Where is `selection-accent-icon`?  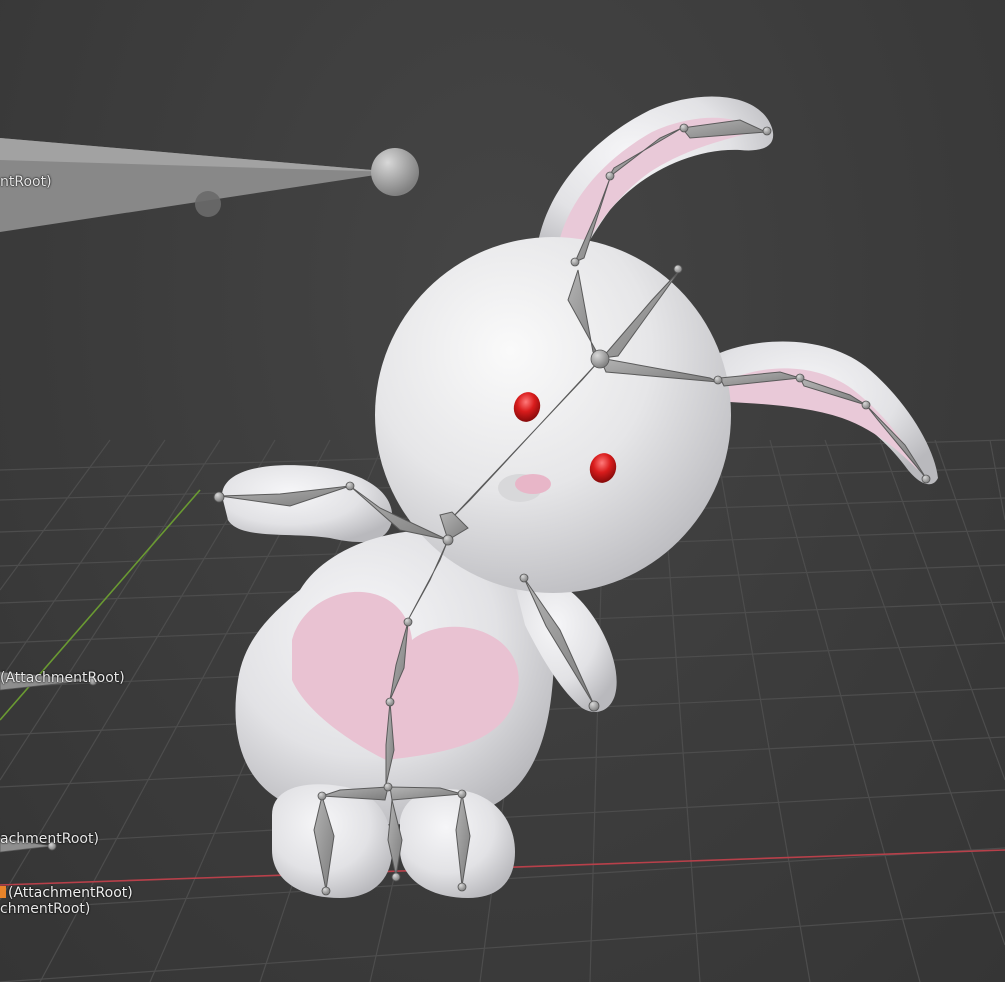
selection-accent-icon is located at coordinates (3, 892).